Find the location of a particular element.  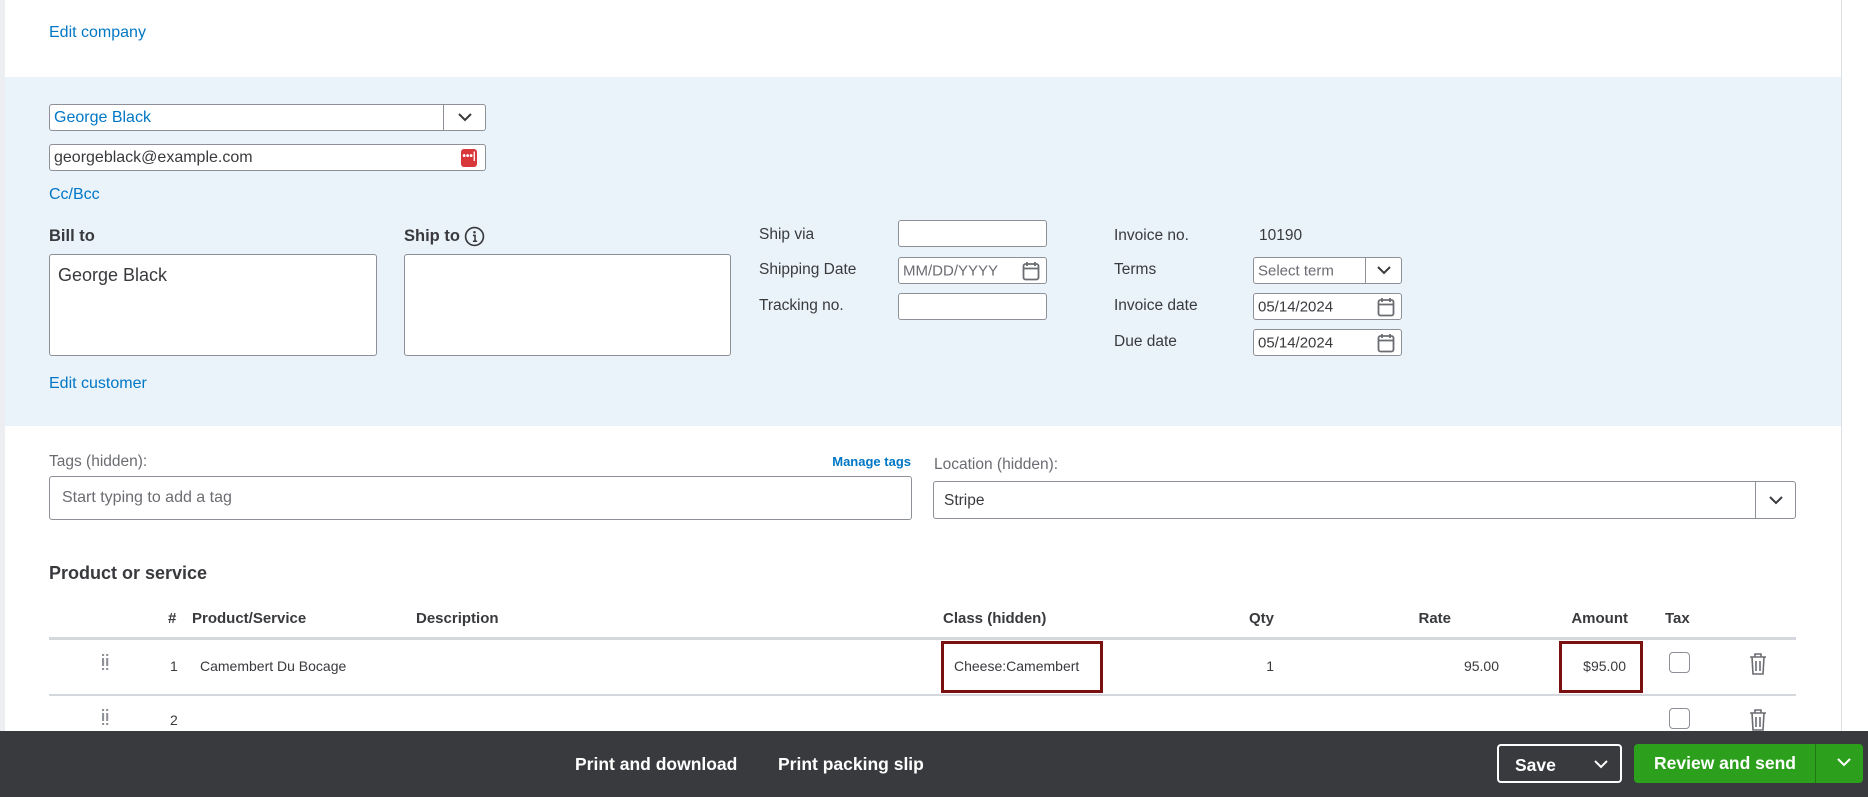

shipping-date-label: Shipping Date is located at coordinates (808, 269).